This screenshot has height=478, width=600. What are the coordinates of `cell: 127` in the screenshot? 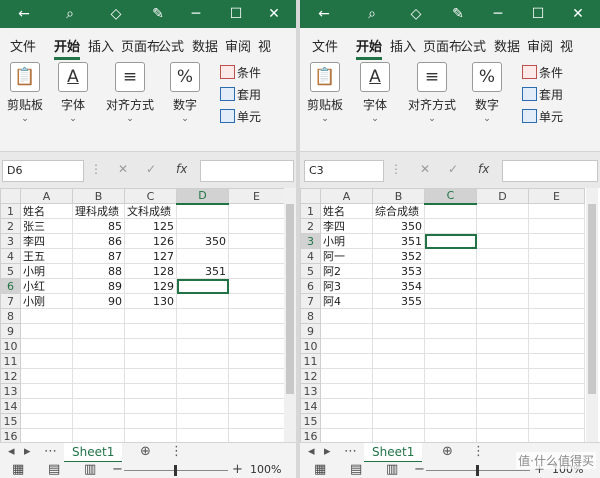 It's located at (150, 256).